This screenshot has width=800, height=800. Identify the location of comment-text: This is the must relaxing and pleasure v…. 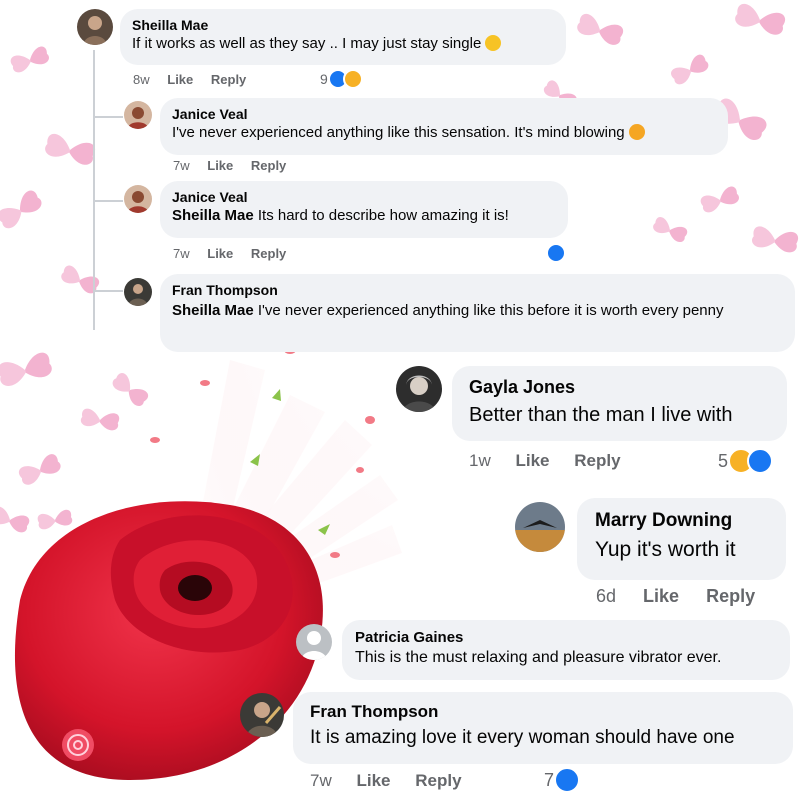
(538, 657).